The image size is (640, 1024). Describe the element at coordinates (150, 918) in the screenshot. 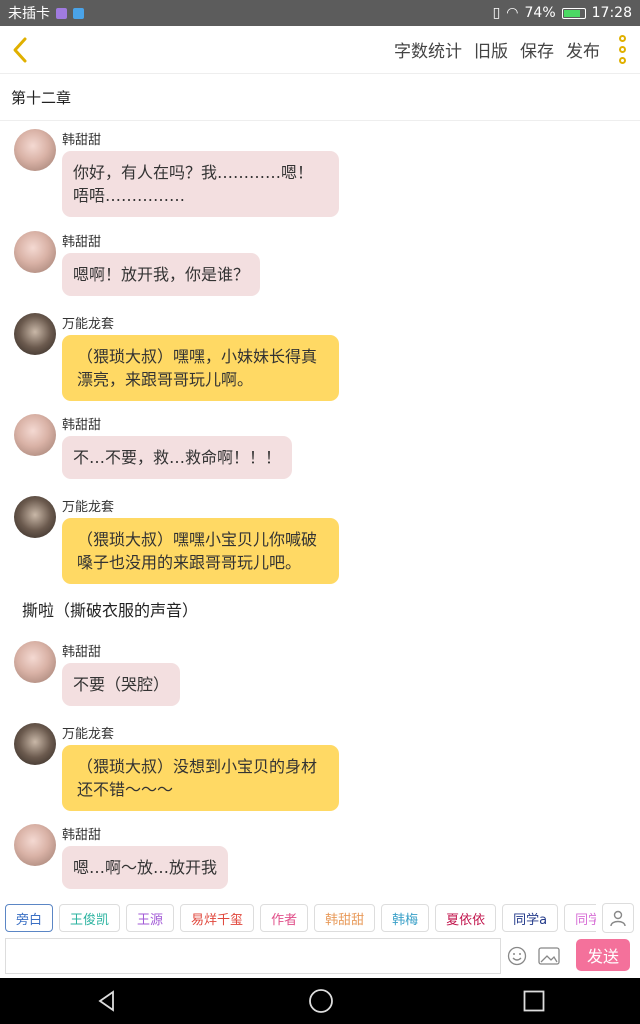

I see `role-chip: 王源` at that location.